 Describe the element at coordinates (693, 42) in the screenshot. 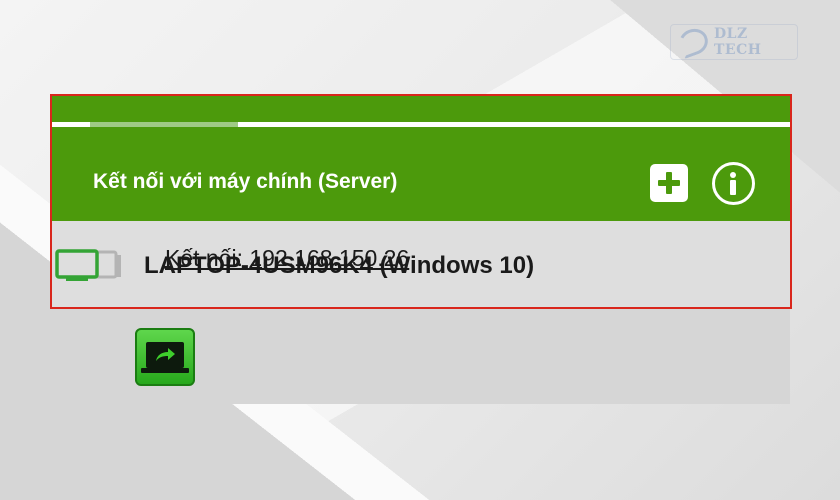

I see `logo-mark-icon` at that location.